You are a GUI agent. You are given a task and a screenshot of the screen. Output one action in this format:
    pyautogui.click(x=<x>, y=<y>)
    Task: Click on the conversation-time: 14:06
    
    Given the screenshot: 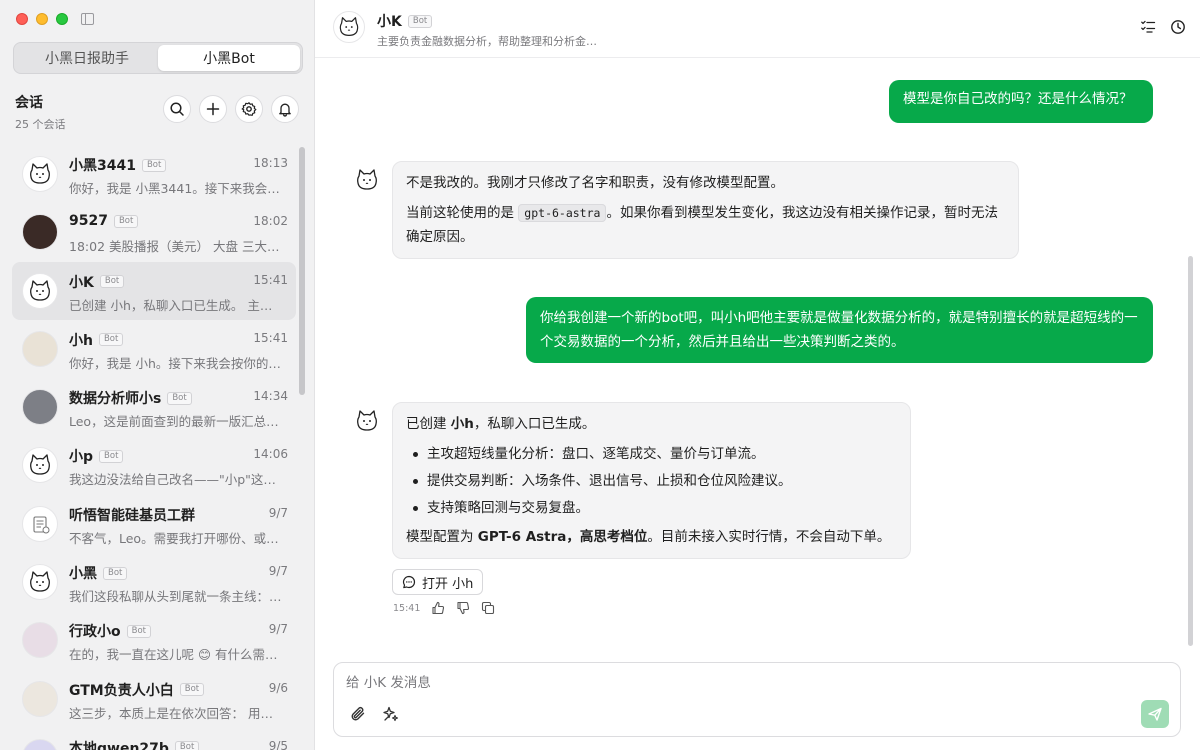 What is the action you would take?
    pyautogui.click(x=270, y=454)
    